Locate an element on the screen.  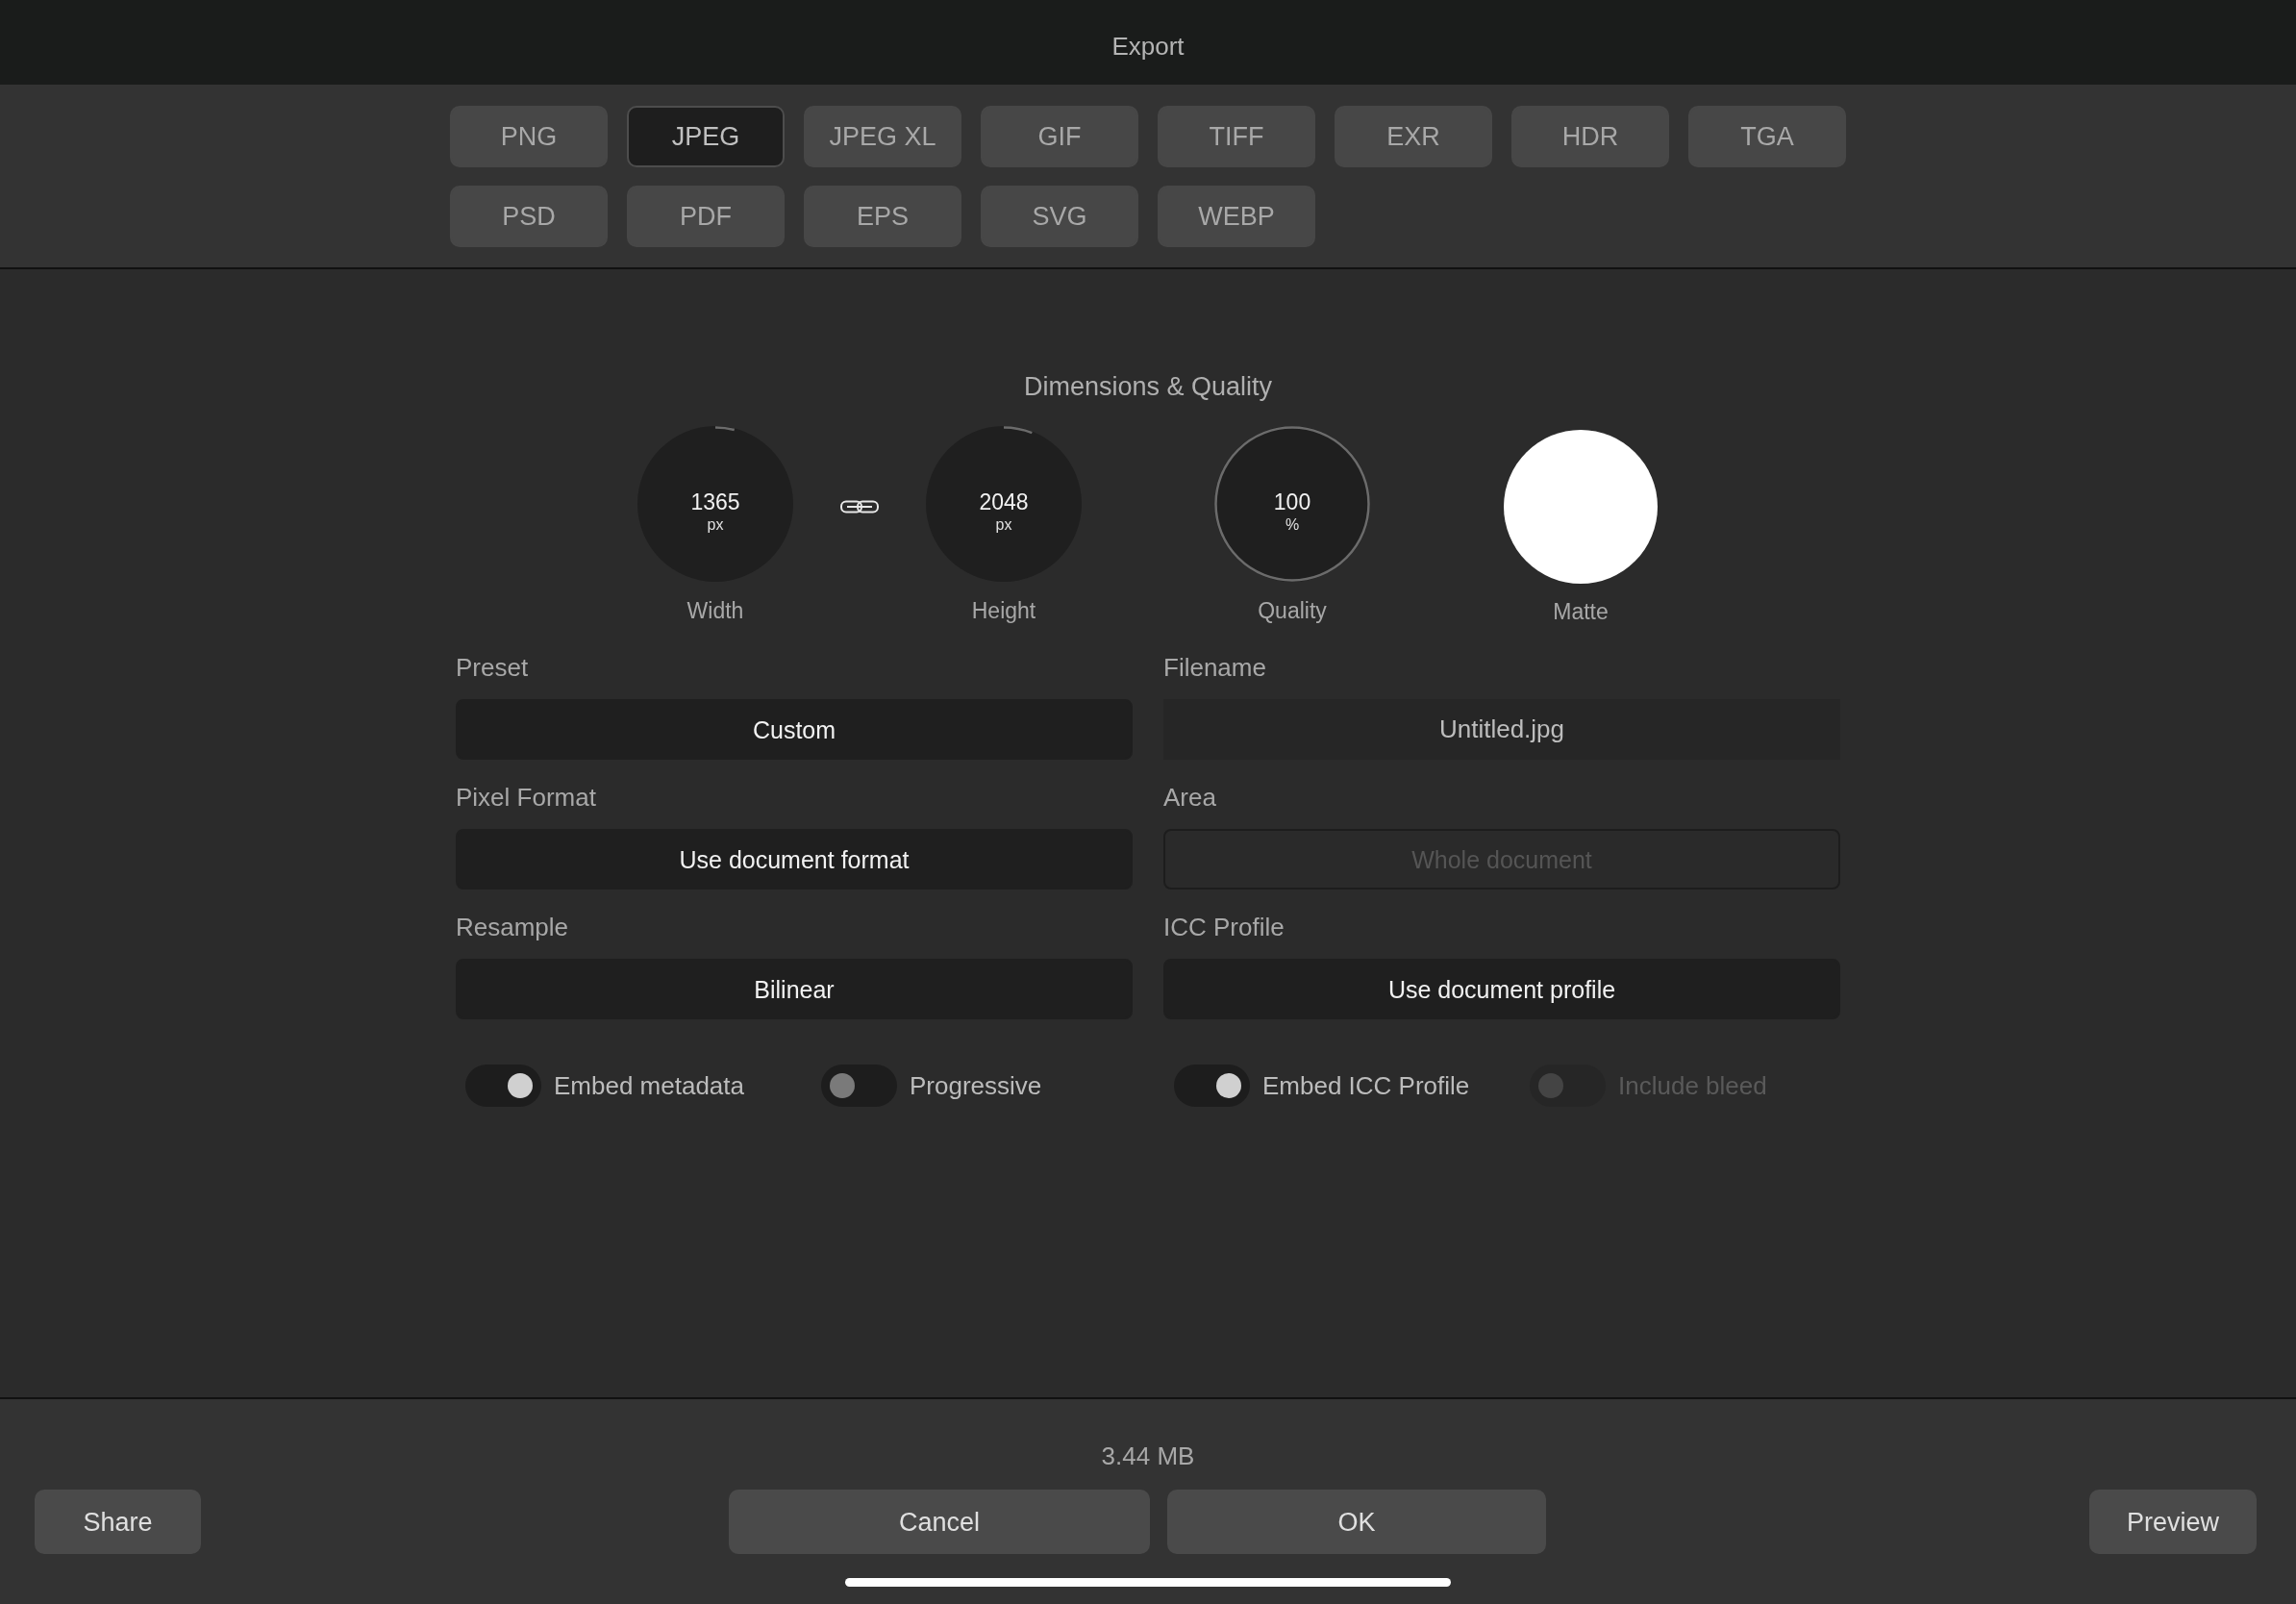
file-size-text: 3.44 MB is located at coordinates (1148, 1455).